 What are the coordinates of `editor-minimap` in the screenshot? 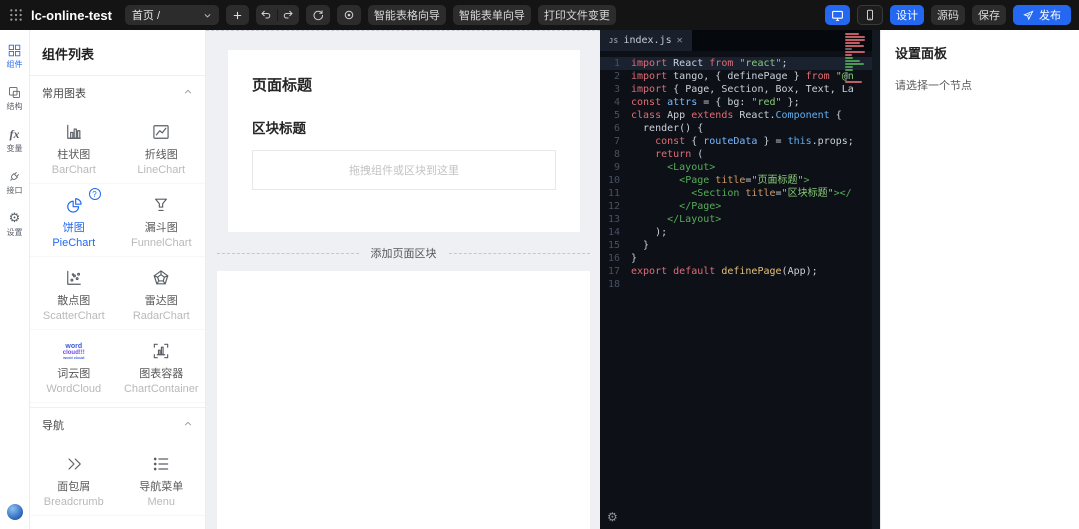 It's located at (857, 59).